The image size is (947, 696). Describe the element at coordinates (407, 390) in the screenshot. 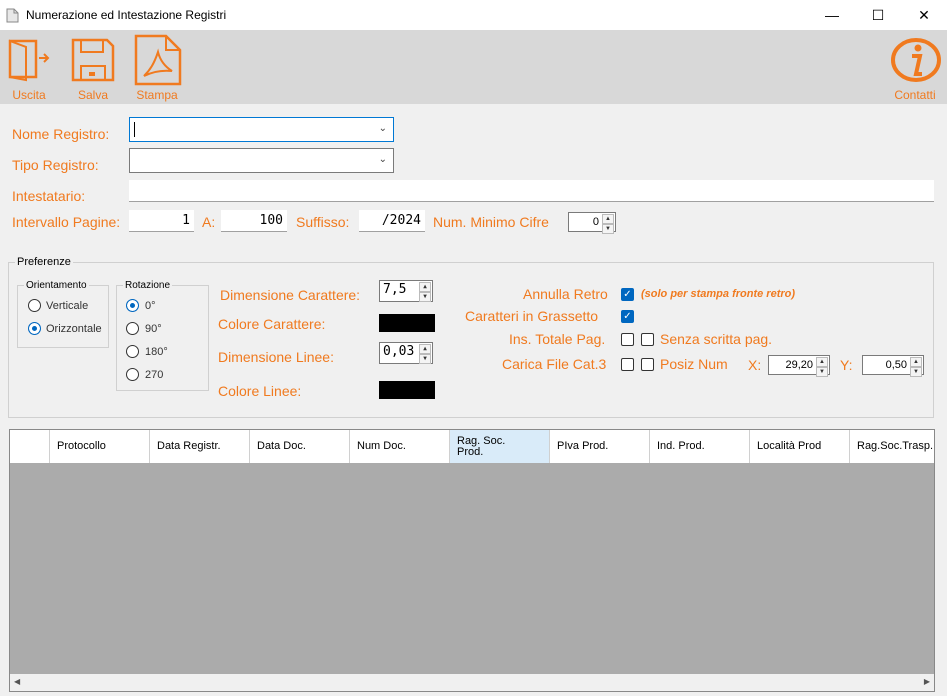

I see `colore-linee-swatch` at that location.